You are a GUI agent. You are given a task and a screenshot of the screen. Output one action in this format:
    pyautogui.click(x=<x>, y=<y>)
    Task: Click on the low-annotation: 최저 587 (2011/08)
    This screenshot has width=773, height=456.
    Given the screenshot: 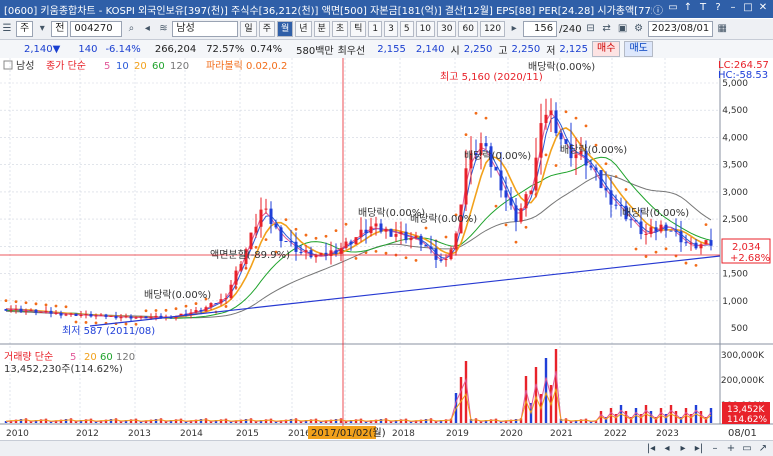 What is the action you would take?
    pyautogui.click(x=108, y=331)
    